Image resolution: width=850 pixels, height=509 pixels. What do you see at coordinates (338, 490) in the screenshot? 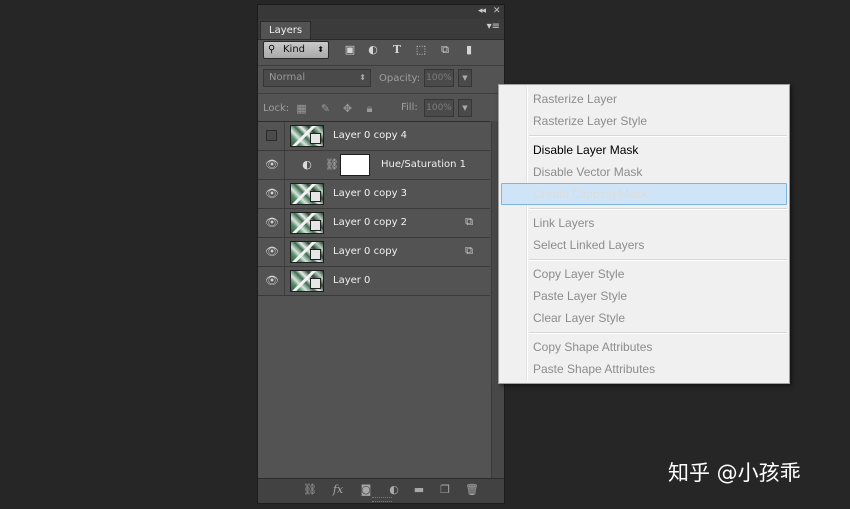
I see `fx-icon: fx` at bounding box center [338, 490].